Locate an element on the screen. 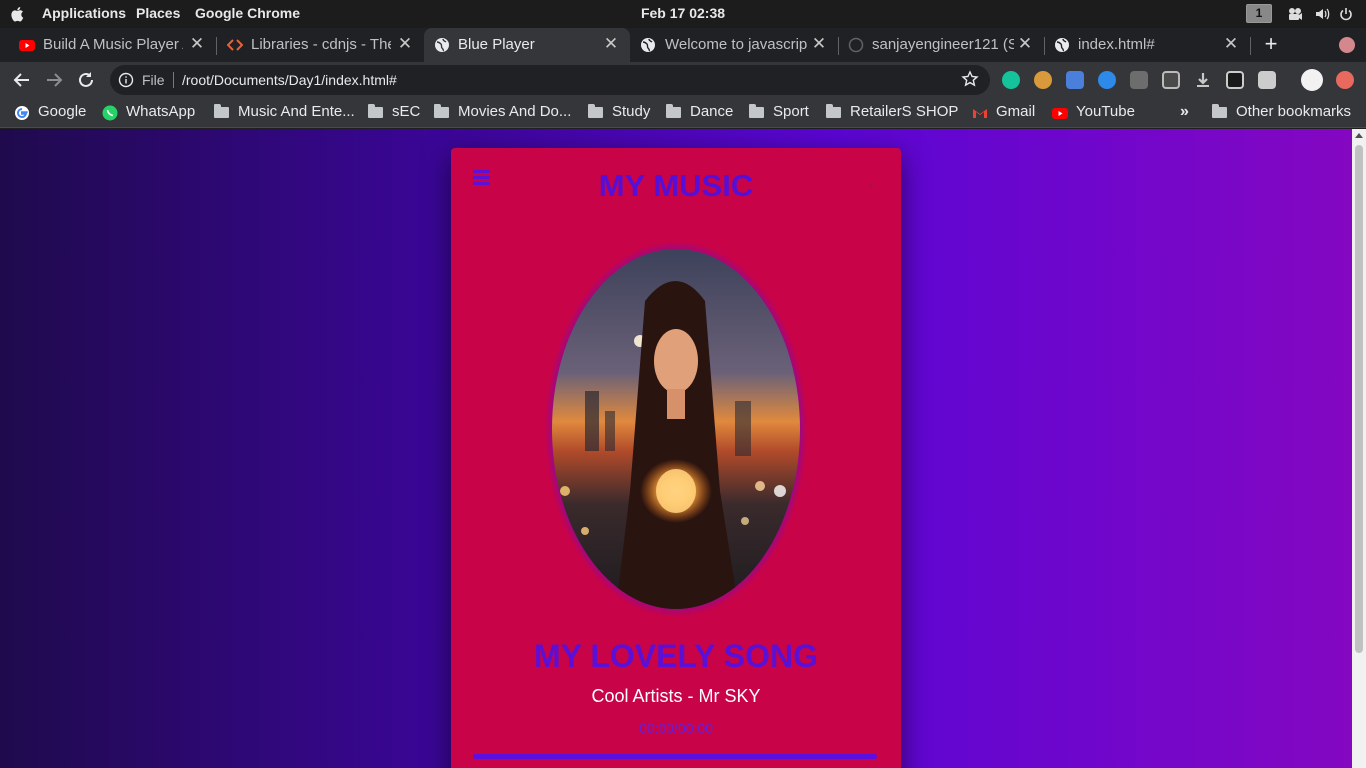 Image resolution: width=1366 pixels, height=768 pixels. tab-libraries-cdnjs: Libraries - cdnjs - The ✕ is located at coordinates (316, 45).